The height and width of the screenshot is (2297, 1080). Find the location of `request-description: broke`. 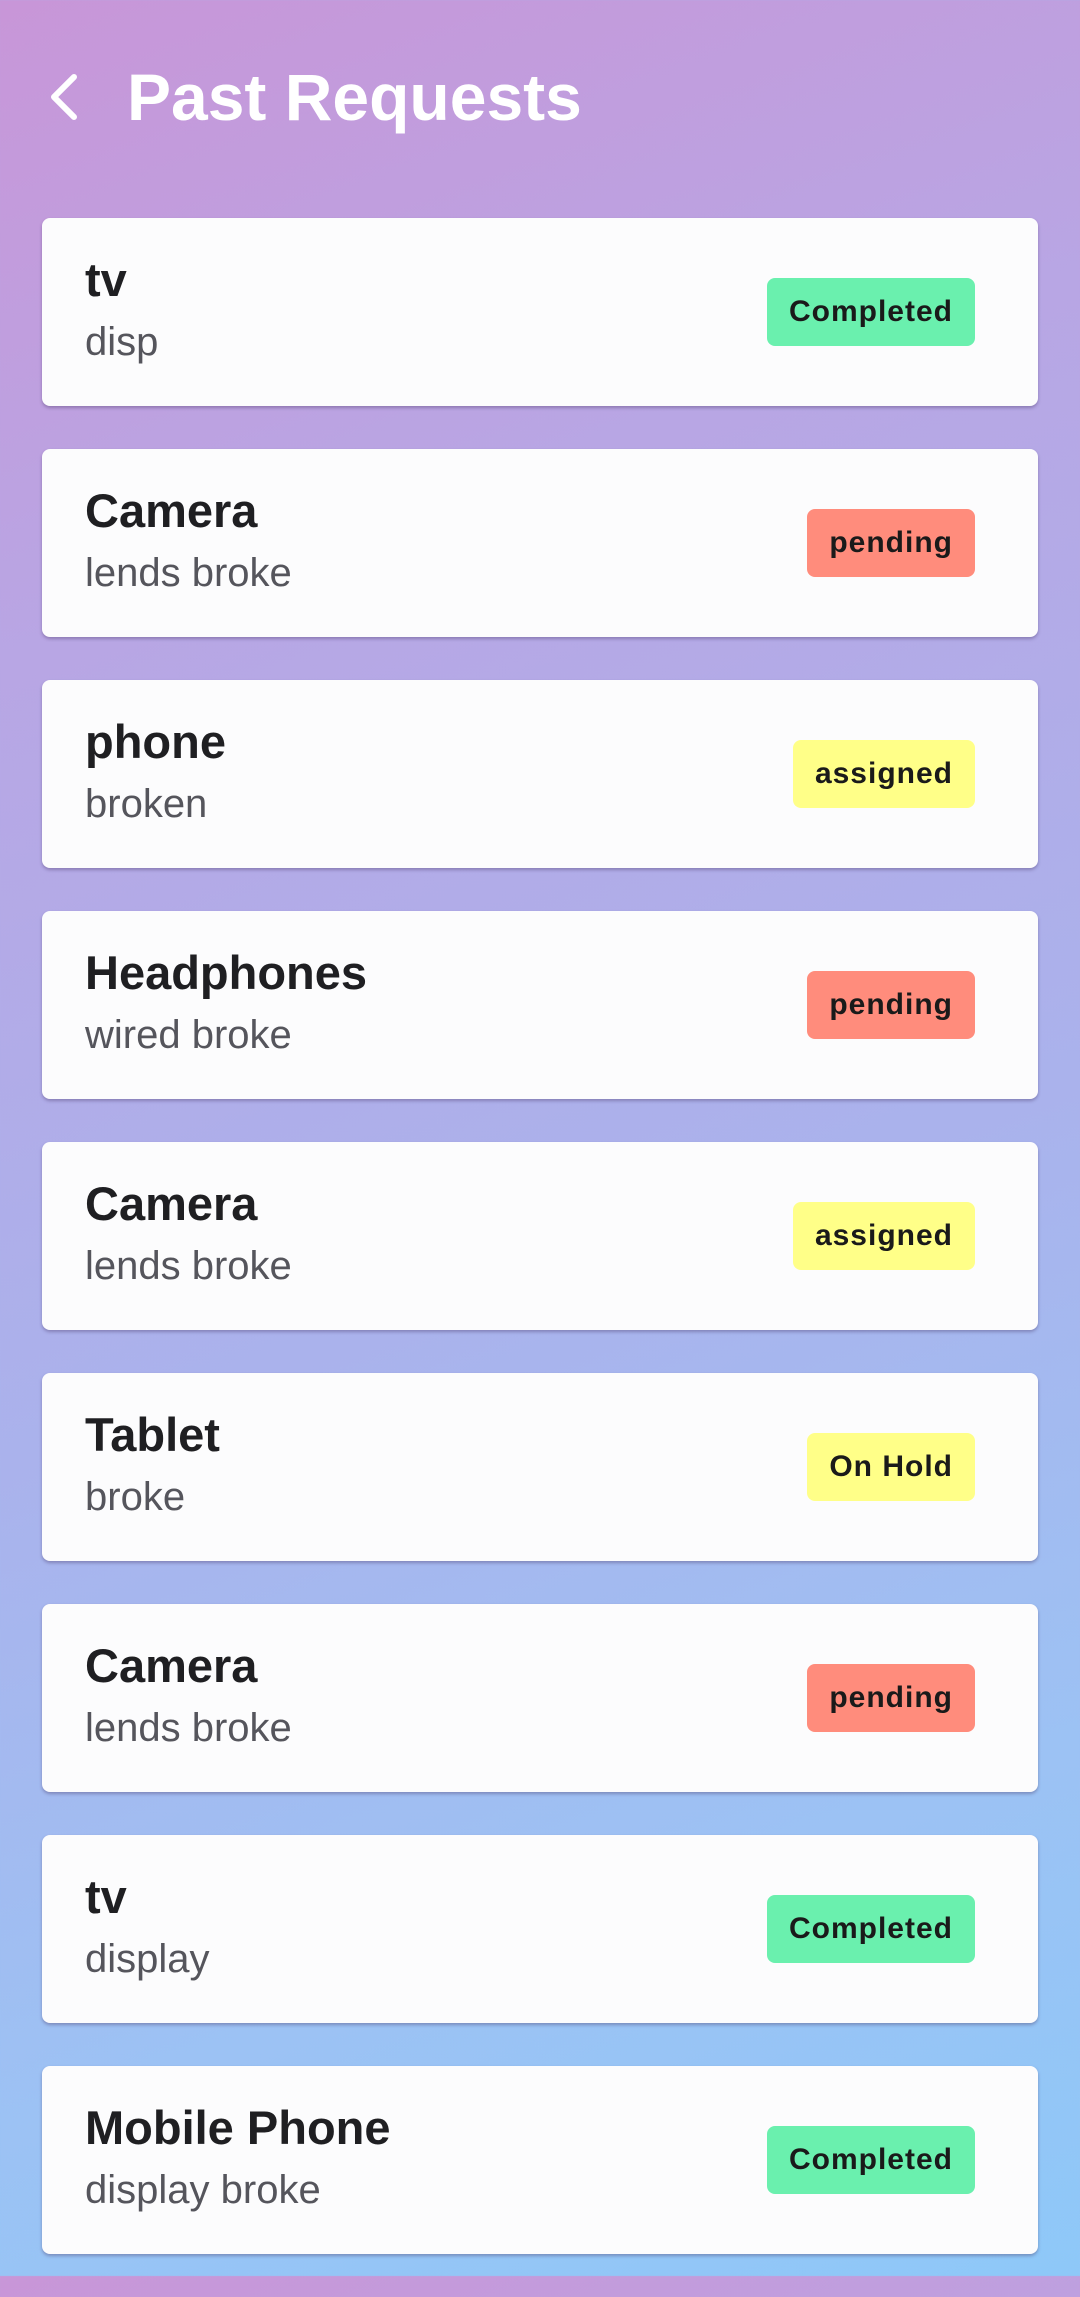

request-description: broke is located at coordinates (135, 1497).